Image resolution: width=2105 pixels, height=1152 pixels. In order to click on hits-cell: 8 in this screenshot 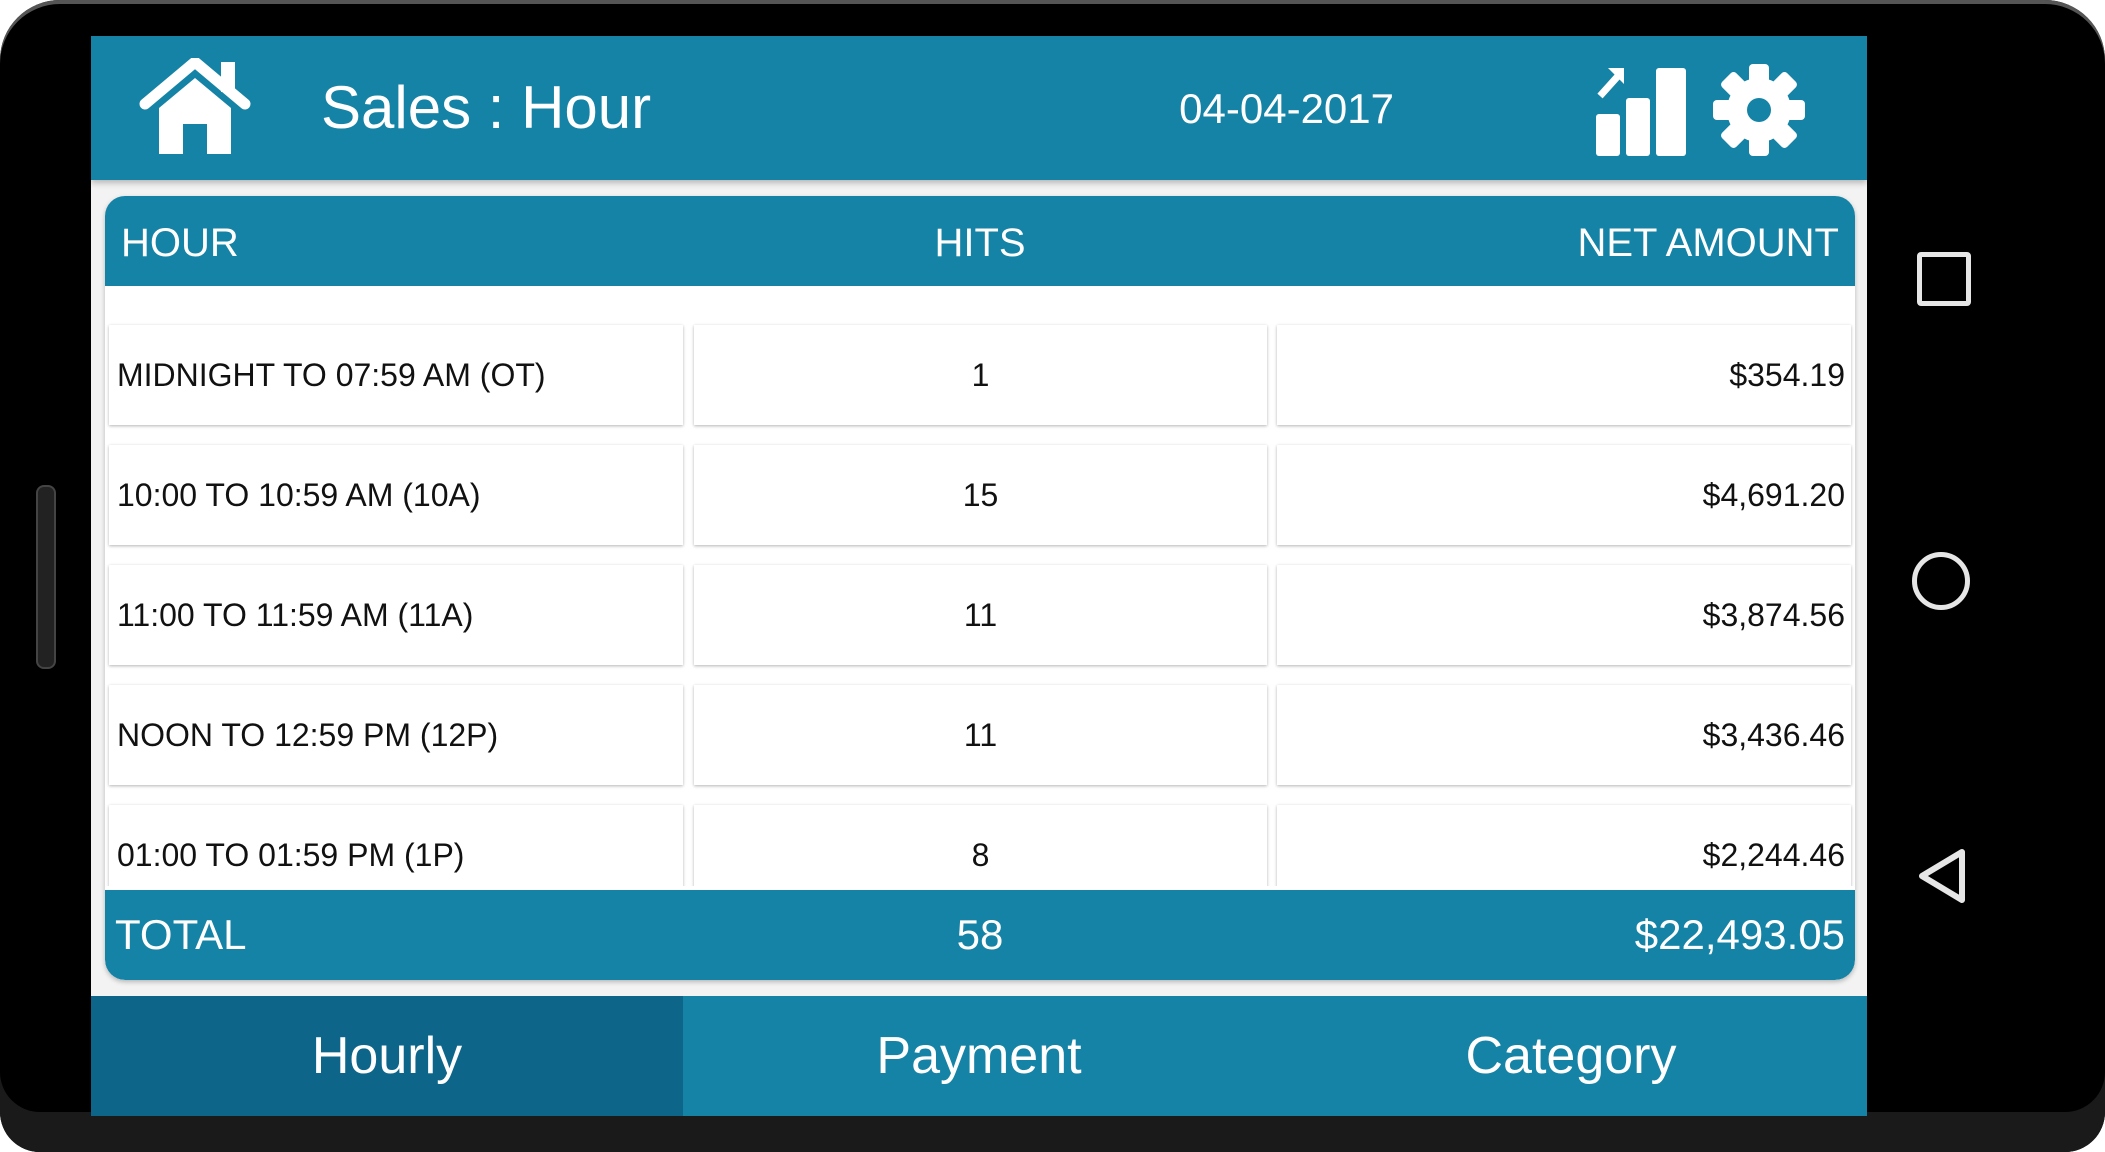, I will do `click(980, 845)`.